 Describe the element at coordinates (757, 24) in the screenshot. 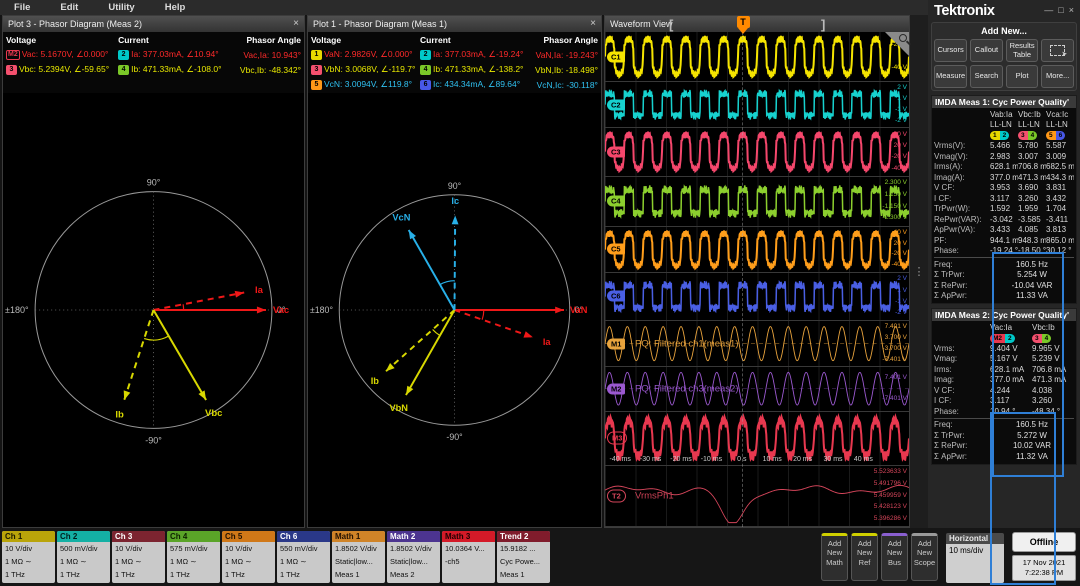

I see `waveform-titlebar: Waveform View [ ]` at that location.